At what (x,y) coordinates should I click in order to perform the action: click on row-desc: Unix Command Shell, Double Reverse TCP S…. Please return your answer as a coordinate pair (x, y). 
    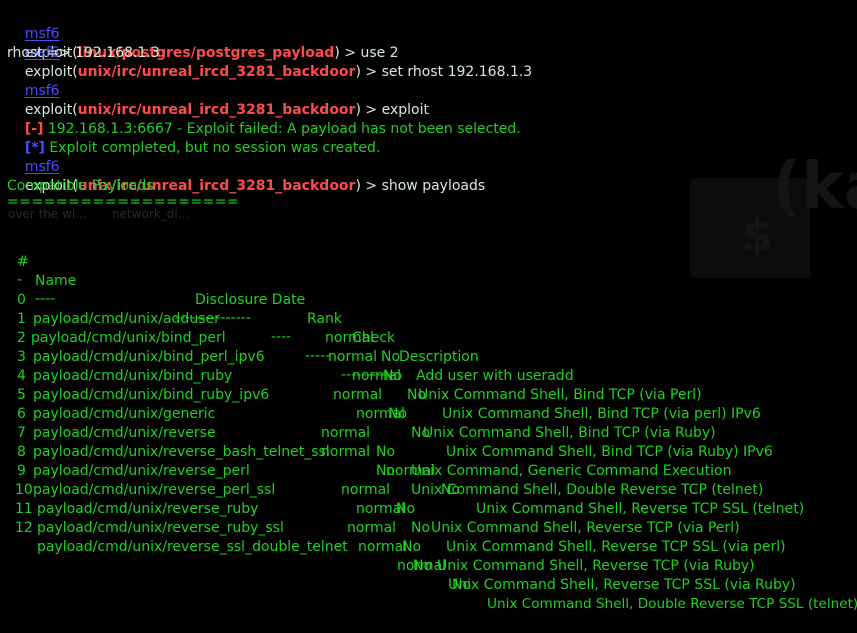
    Looking at the image, I should click on (672, 604).